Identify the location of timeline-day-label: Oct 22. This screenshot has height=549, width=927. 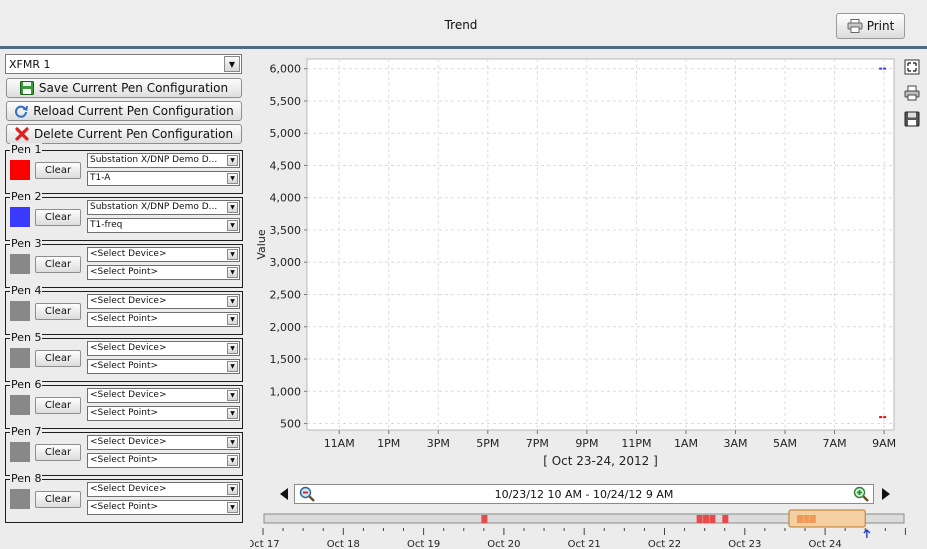
(664, 544).